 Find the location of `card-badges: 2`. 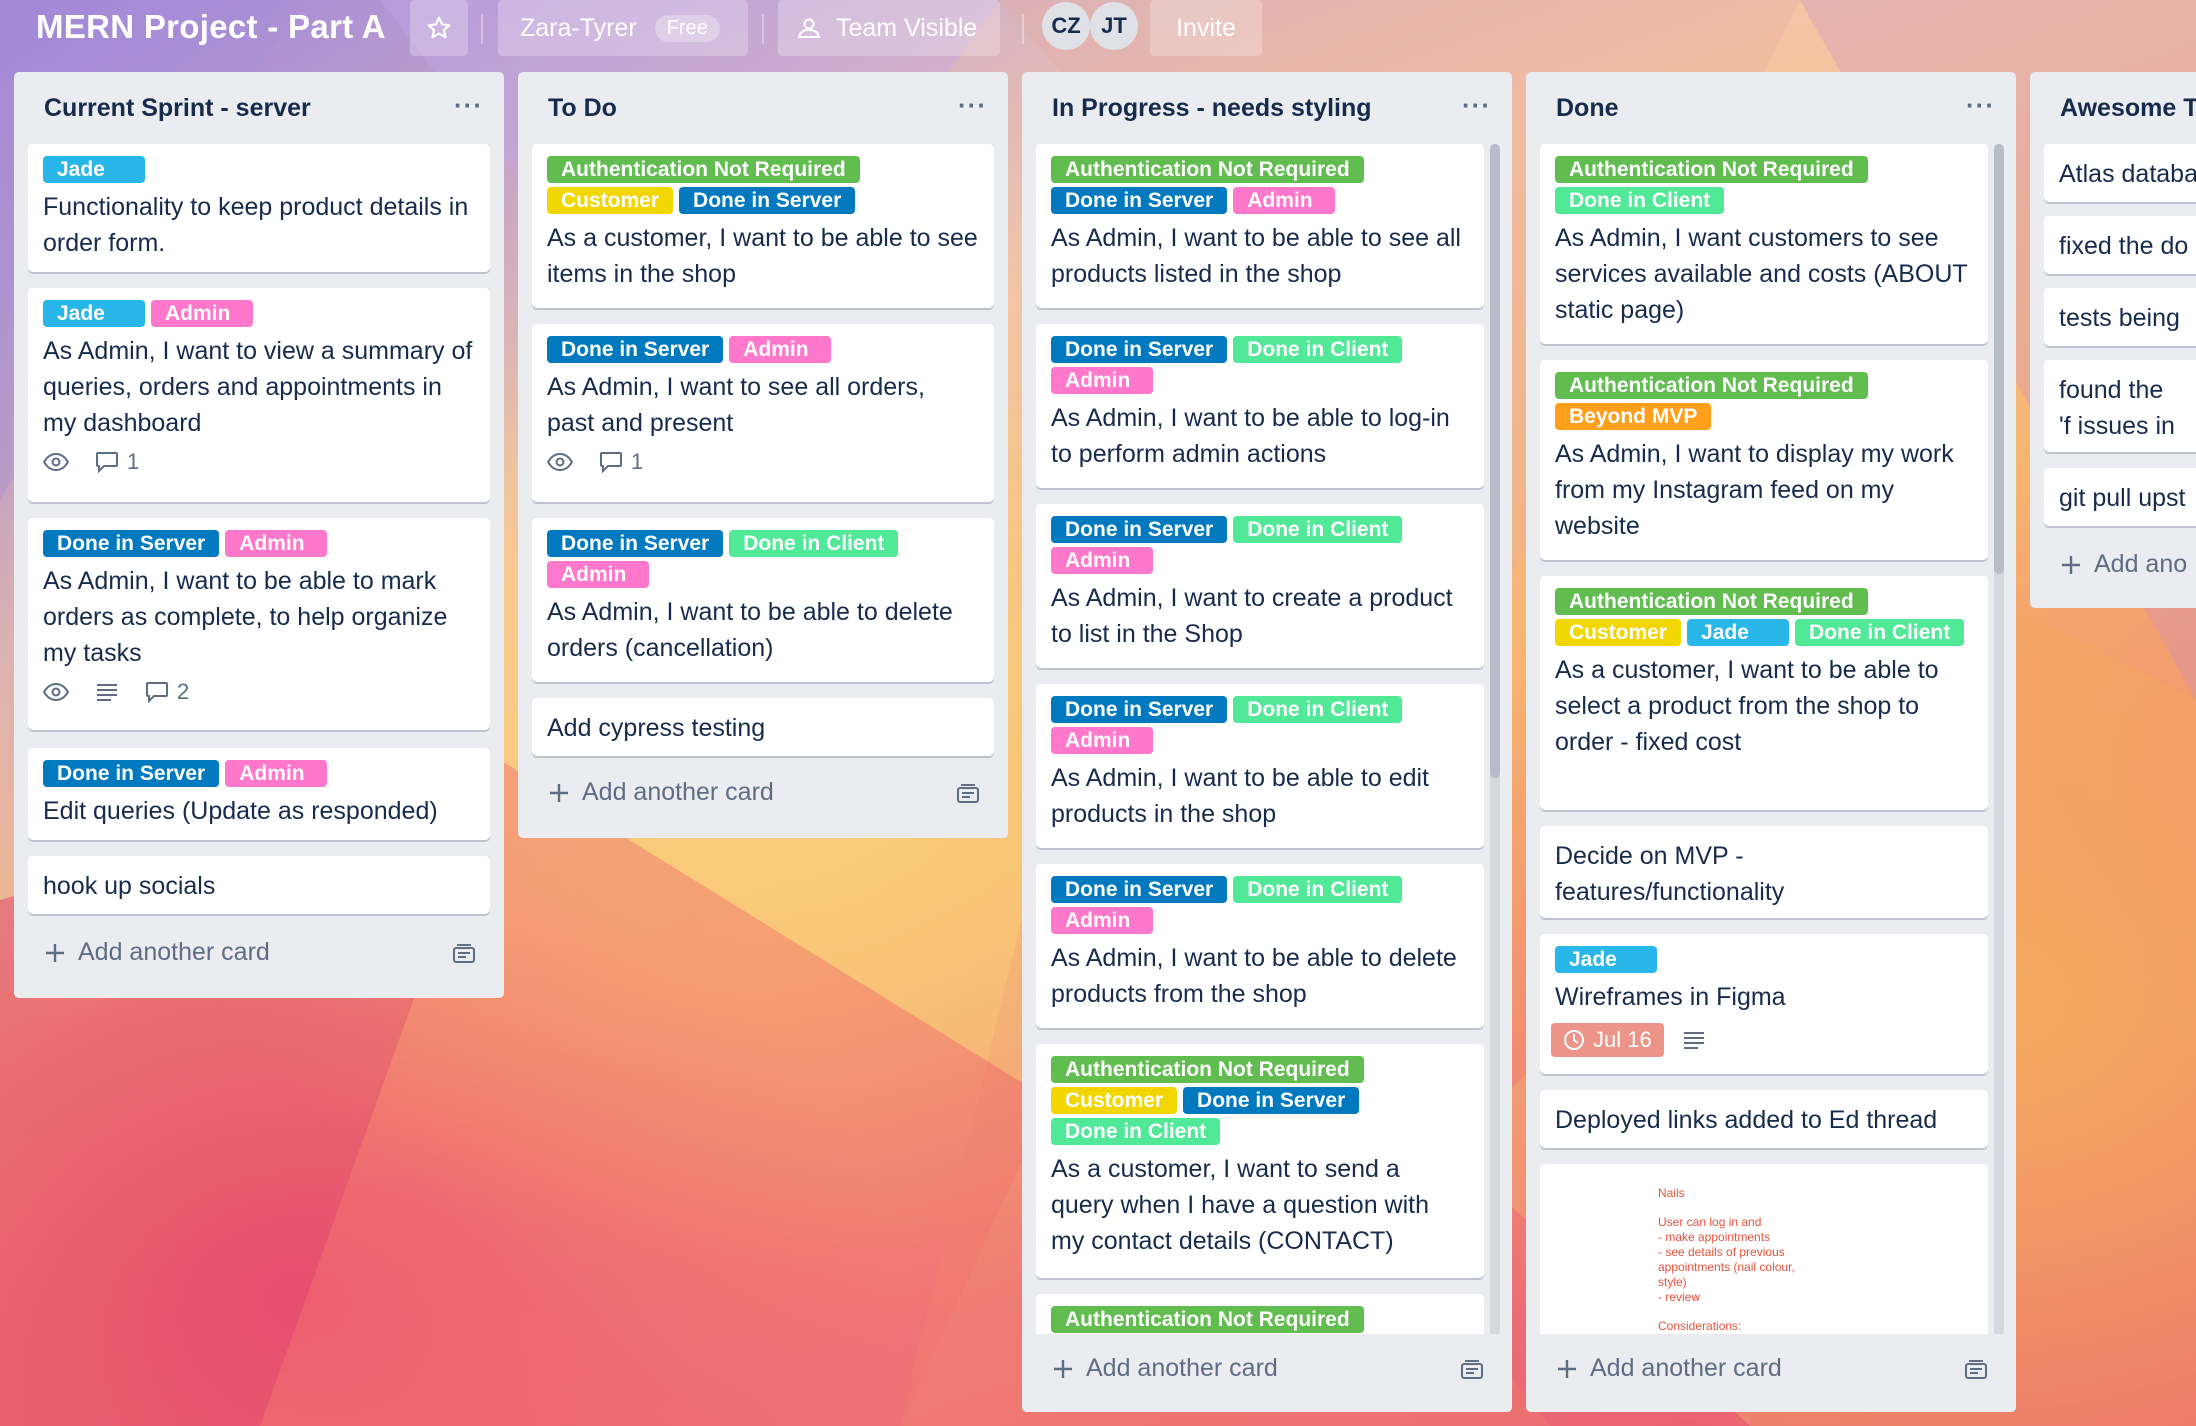

card-badges: 2 is located at coordinates (259, 692).